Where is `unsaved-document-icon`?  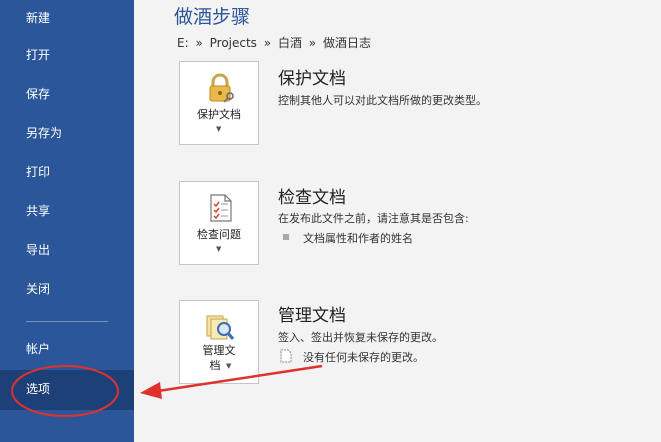 unsaved-document-icon is located at coordinates (286, 356).